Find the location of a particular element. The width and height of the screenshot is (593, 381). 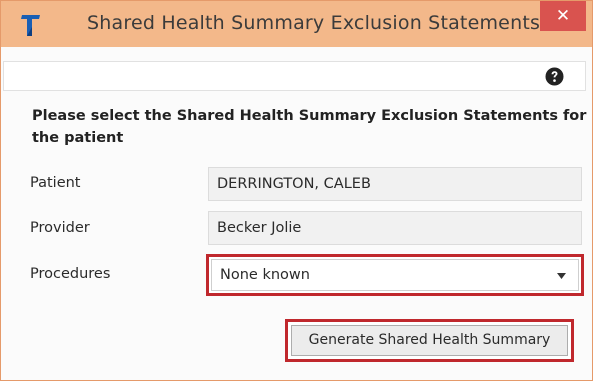

dropdown-frame: None known is located at coordinates (395, 275).